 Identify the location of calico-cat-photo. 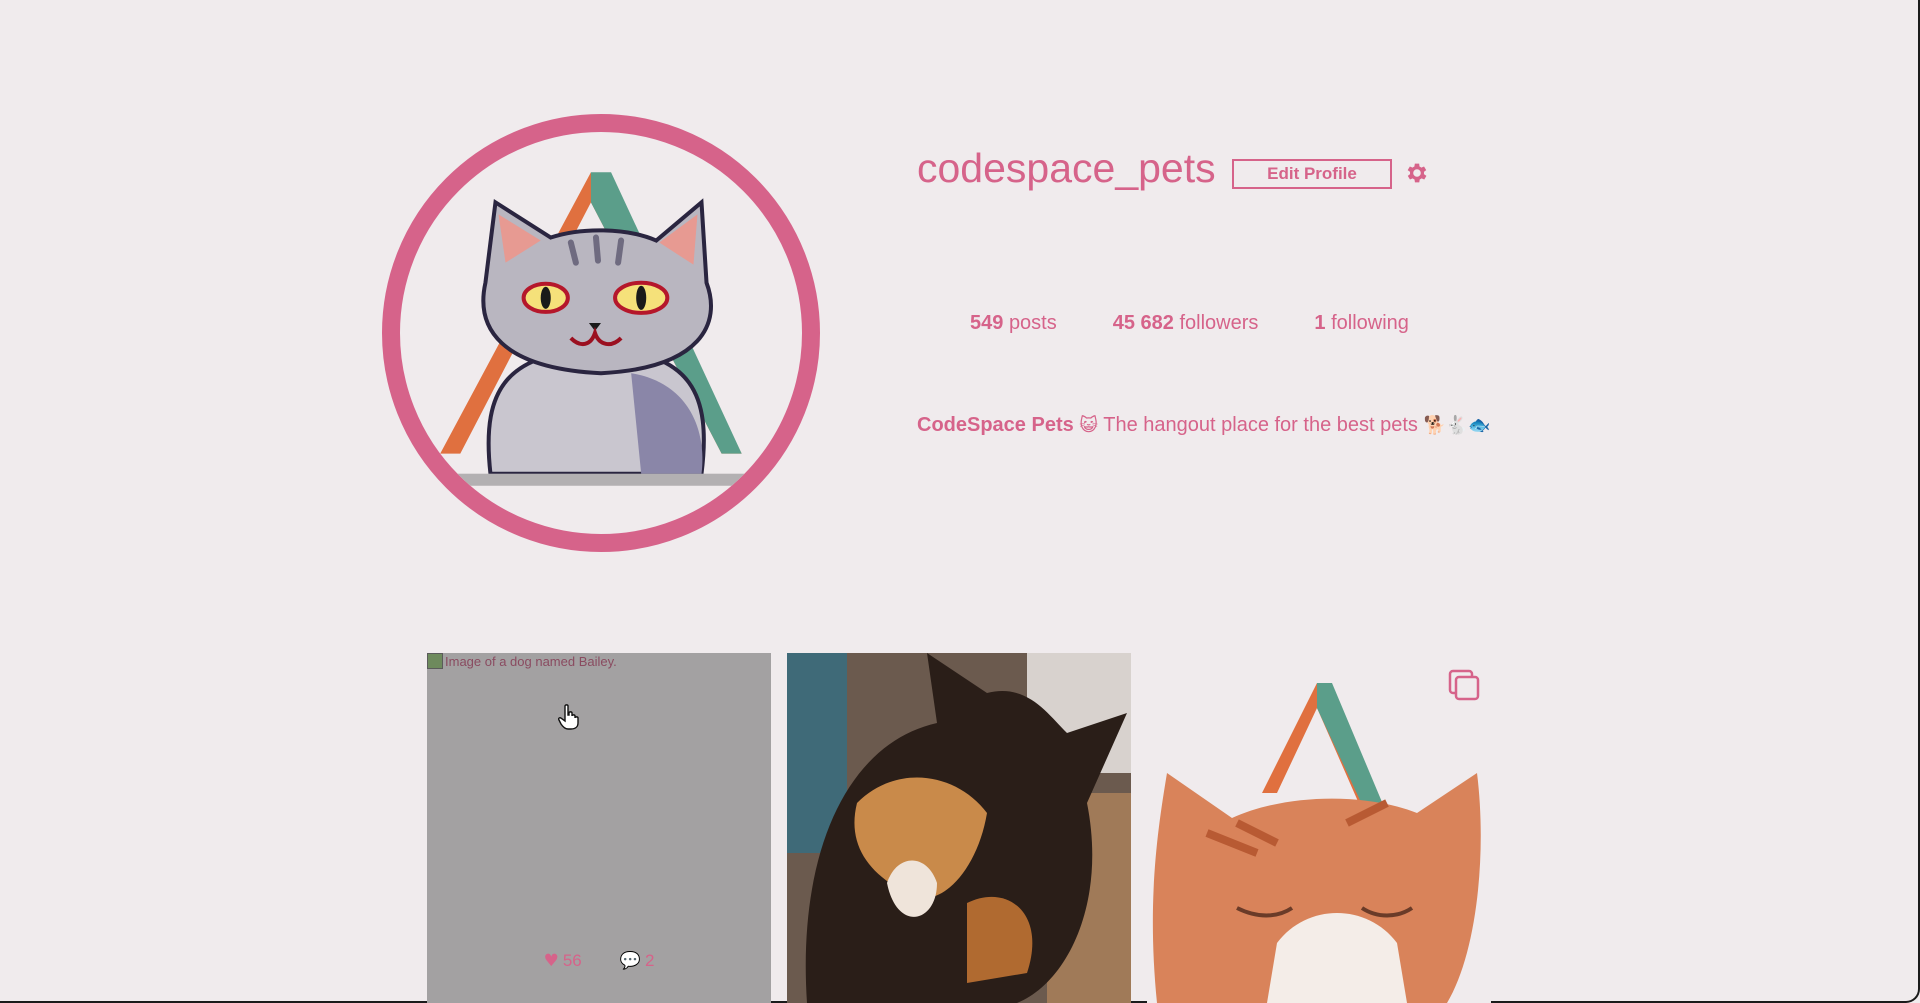
(959, 828).